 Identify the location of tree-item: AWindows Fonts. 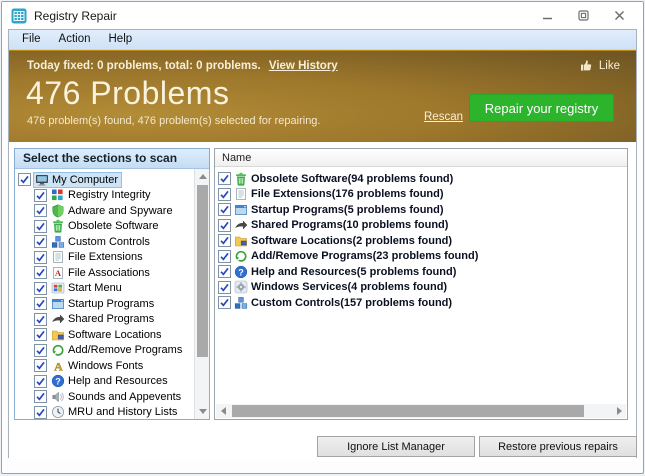
(104, 366).